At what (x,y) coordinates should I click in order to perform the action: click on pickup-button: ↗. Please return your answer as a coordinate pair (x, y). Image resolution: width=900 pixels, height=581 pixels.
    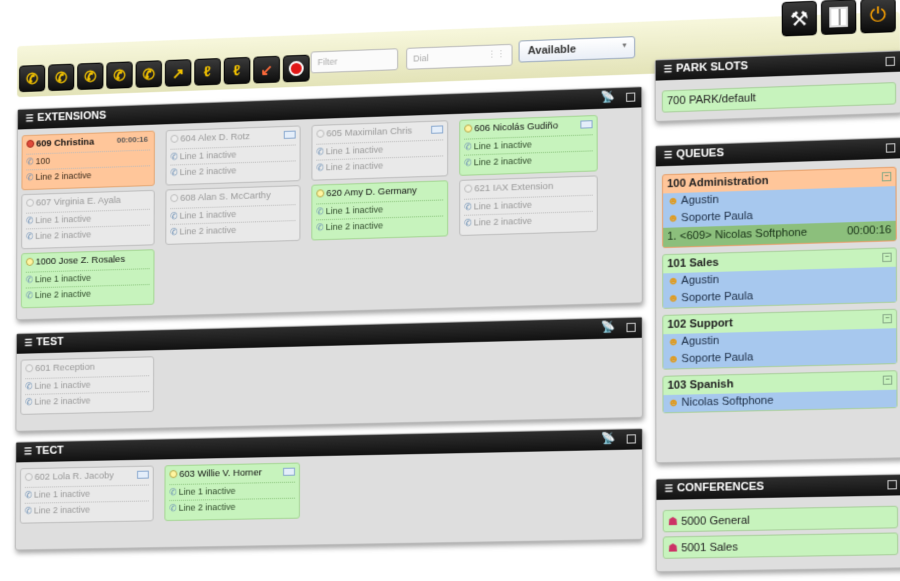
    Looking at the image, I should click on (178, 73).